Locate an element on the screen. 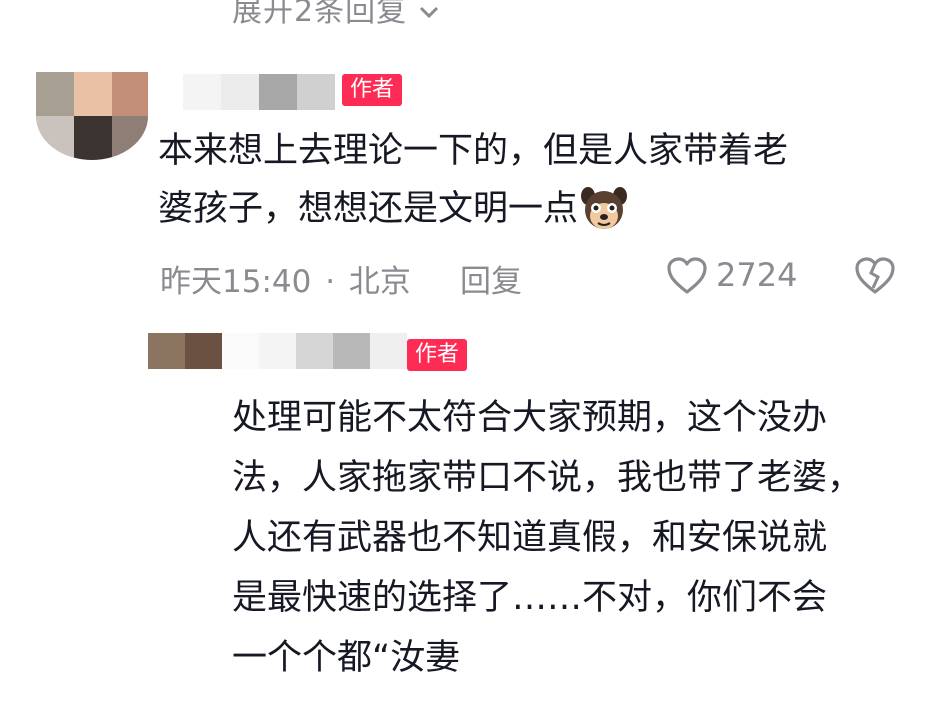  reply-button: 回复 is located at coordinates (491, 278).